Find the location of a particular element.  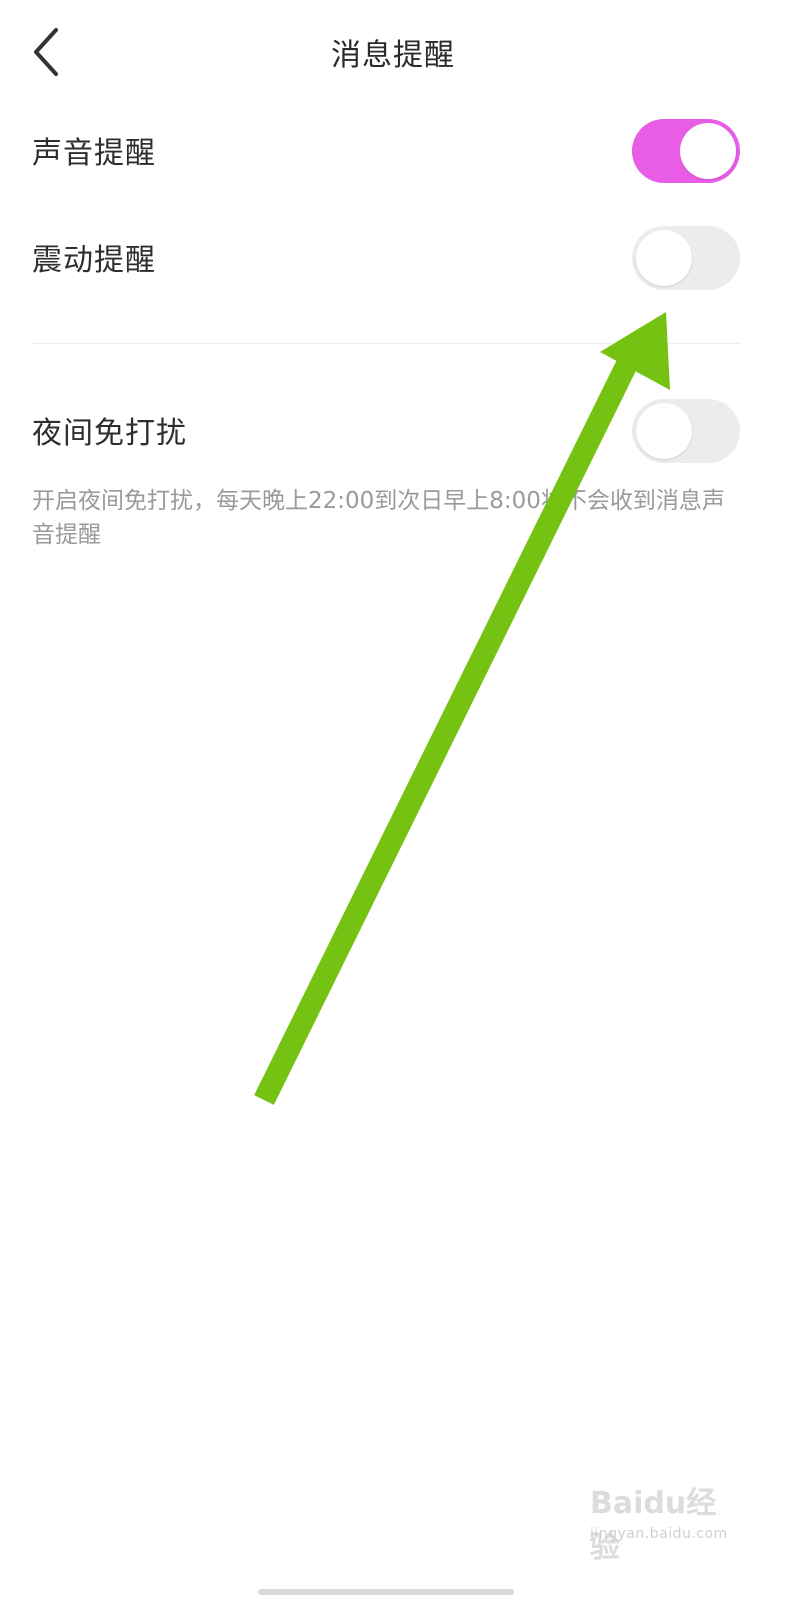

watermark-logo: Baidu经验 is located at coordinates (653, 1525).